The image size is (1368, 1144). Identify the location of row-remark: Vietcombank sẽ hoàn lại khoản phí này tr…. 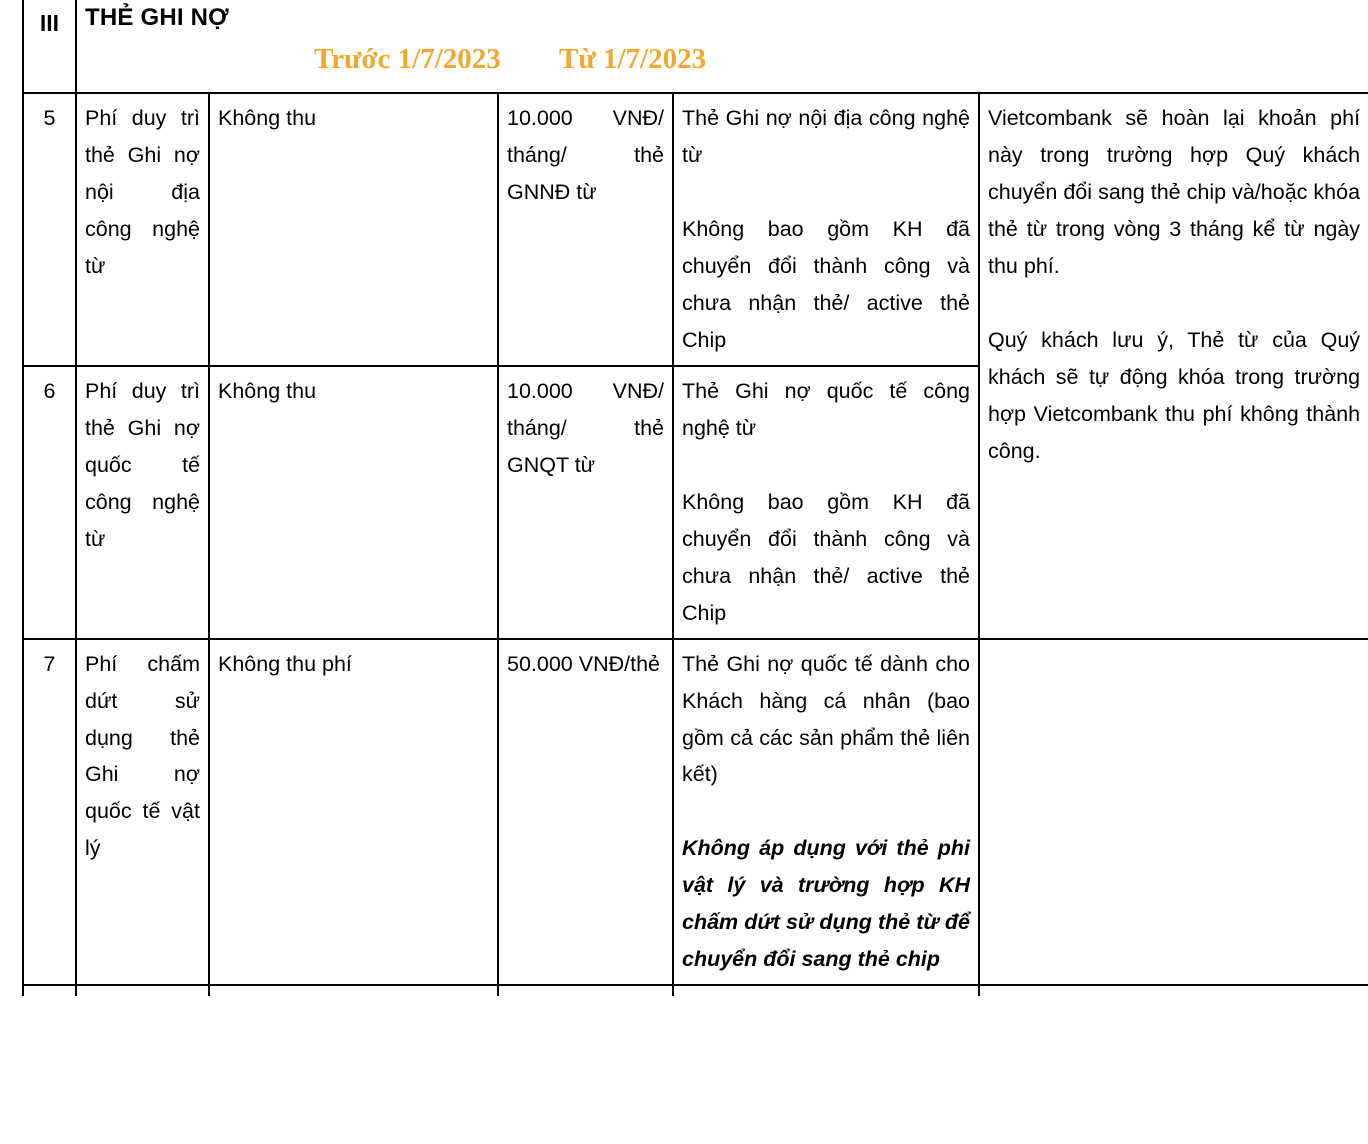
(1172, 366).